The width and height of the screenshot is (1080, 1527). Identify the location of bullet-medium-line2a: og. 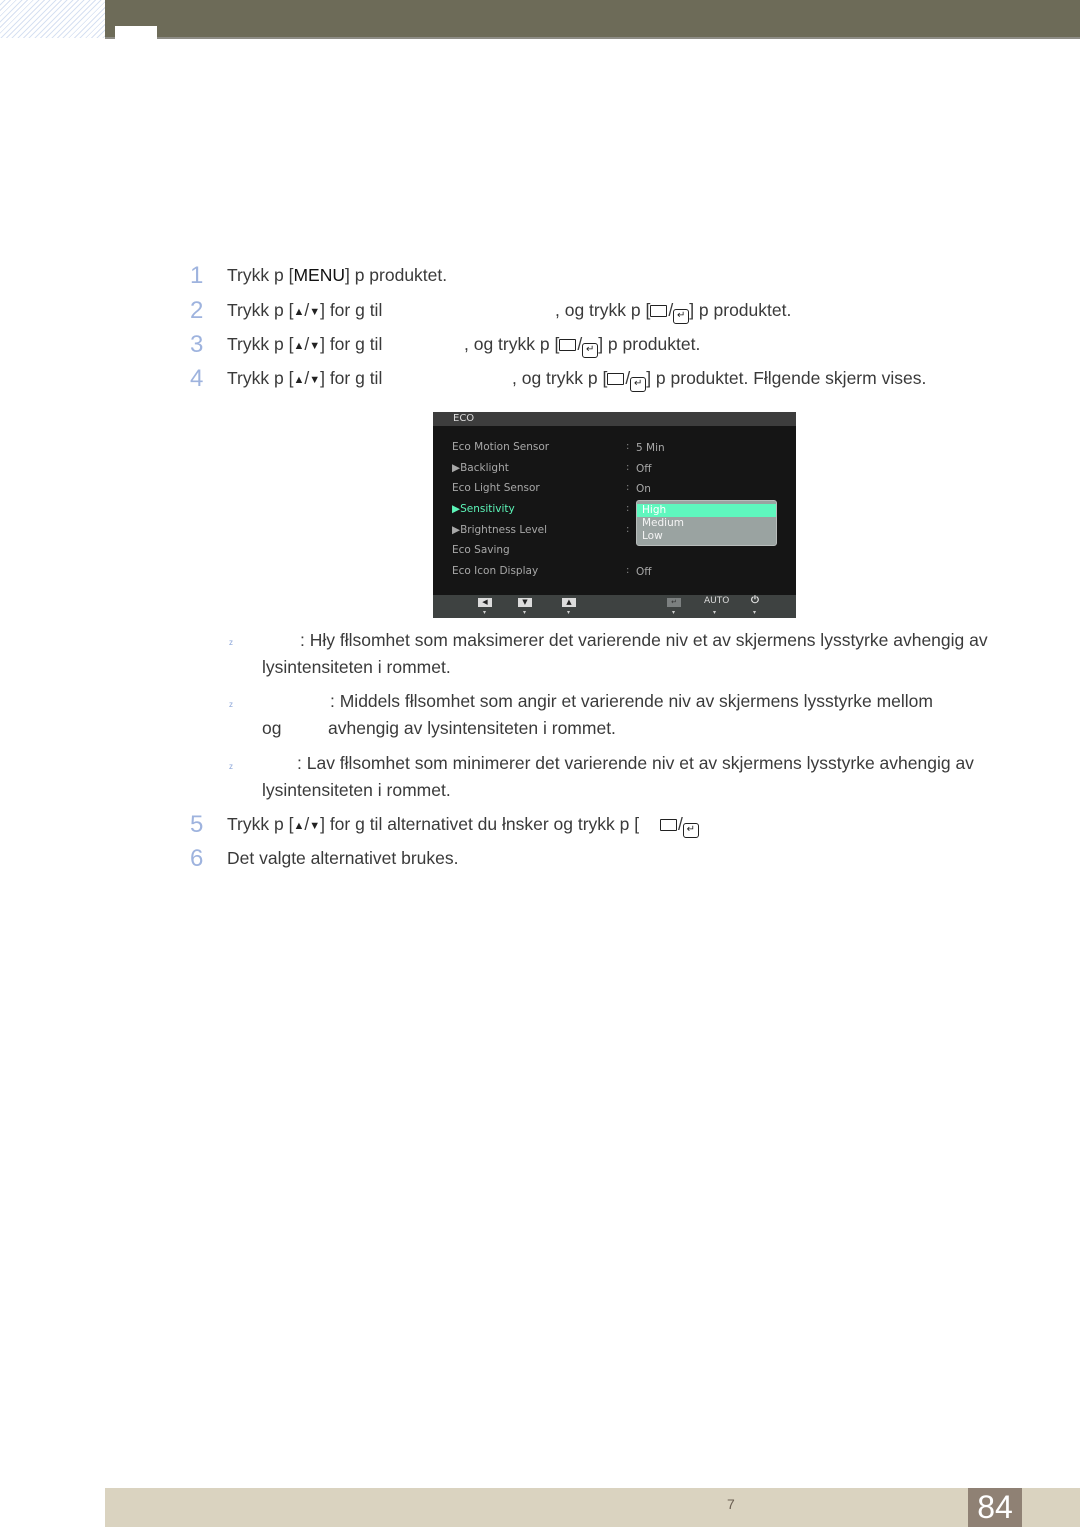
(272, 728).